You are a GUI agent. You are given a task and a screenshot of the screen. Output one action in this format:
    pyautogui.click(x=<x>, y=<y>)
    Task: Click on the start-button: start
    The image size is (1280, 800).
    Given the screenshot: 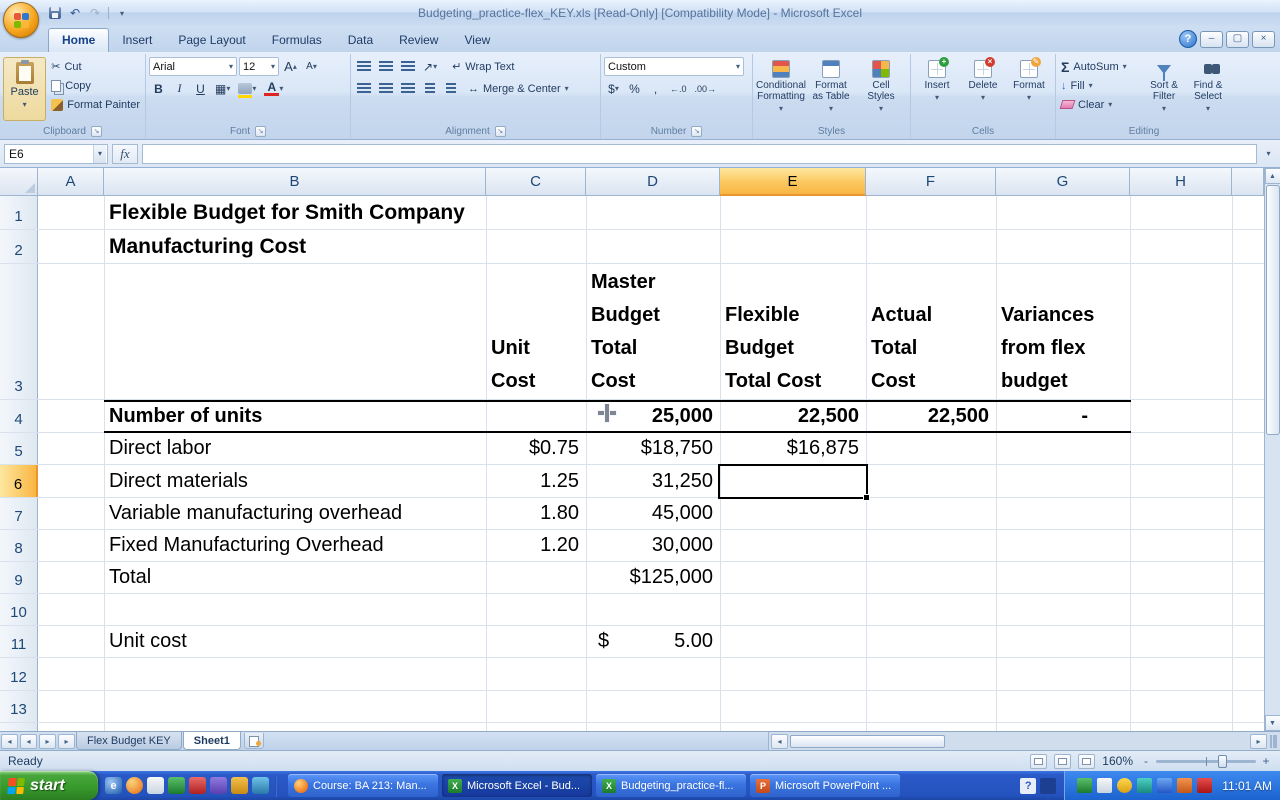 What is the action you would take?
    pyautogui.click(x=49, y=785)
    